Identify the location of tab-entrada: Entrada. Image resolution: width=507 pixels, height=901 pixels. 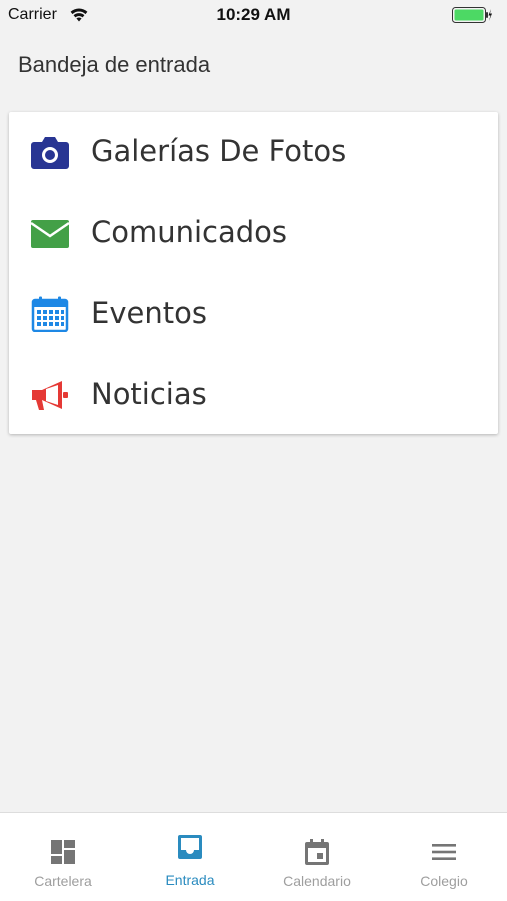
(190, 857).